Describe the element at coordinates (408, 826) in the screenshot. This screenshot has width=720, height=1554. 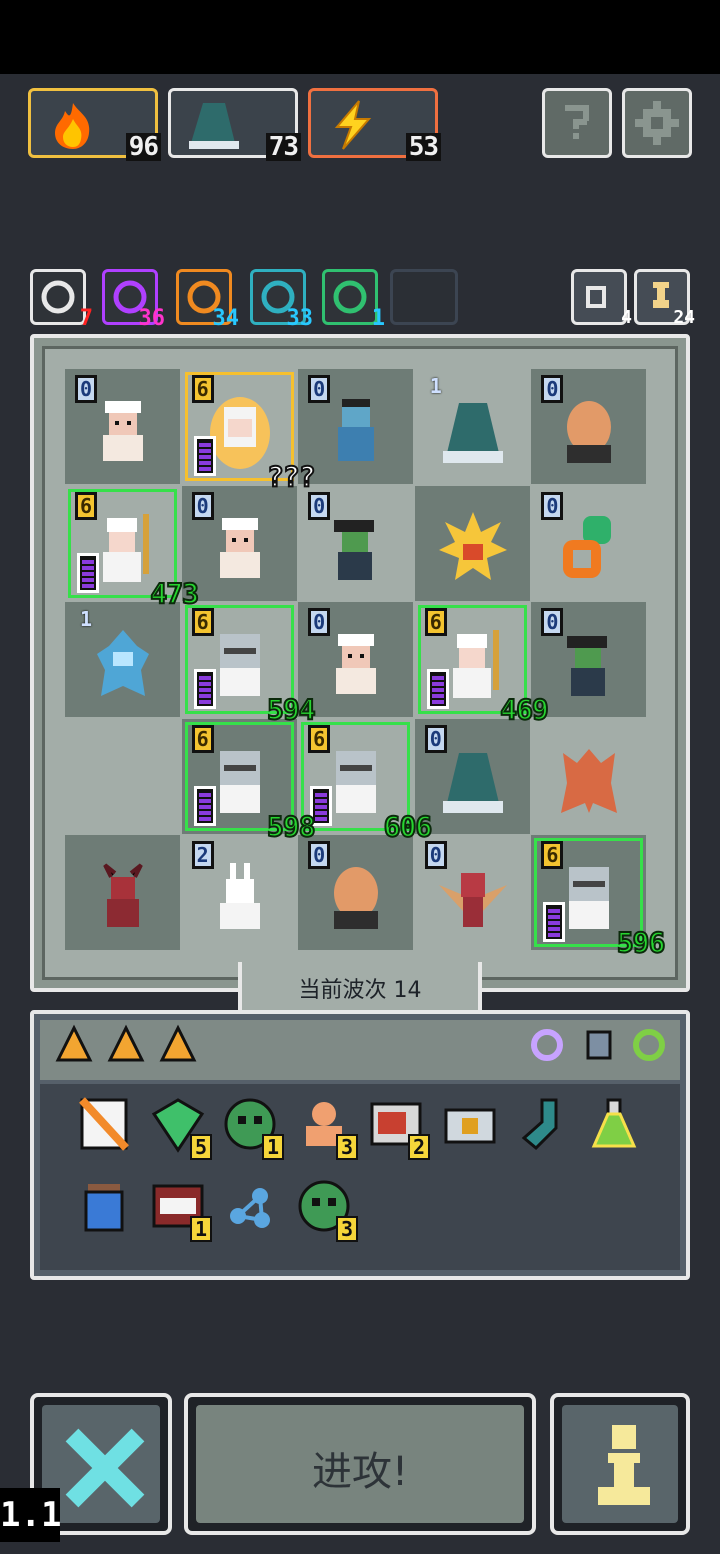
I see `damage-value: 606` at that location.